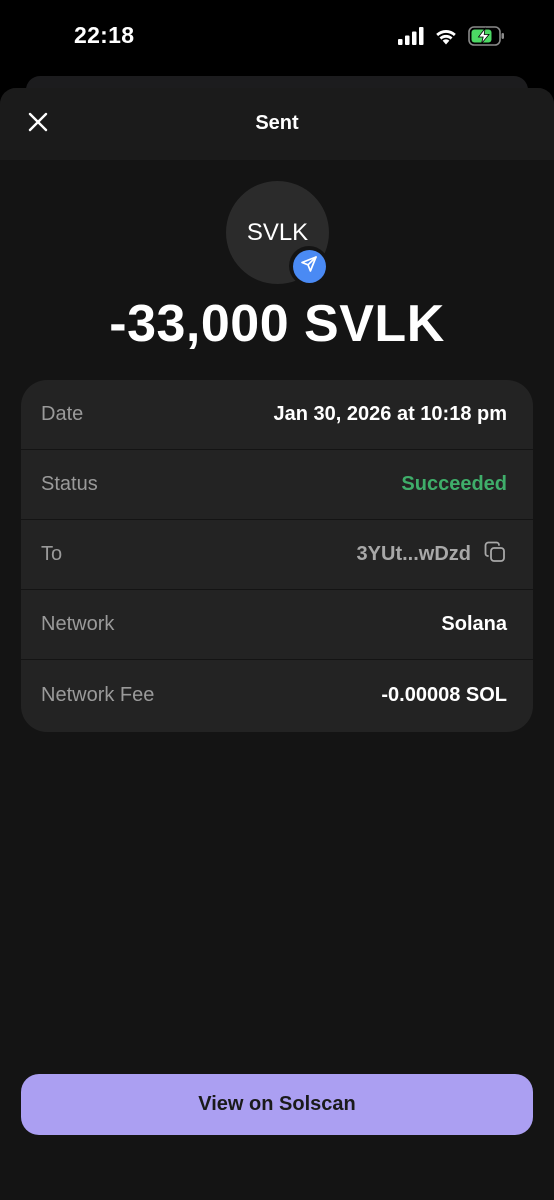  What do you see at coordinates (277, 695) in the screenshot?
I see `detail-row-network-fee: Network Fee -0.00008 SOL` at bounding box center [277, 695].